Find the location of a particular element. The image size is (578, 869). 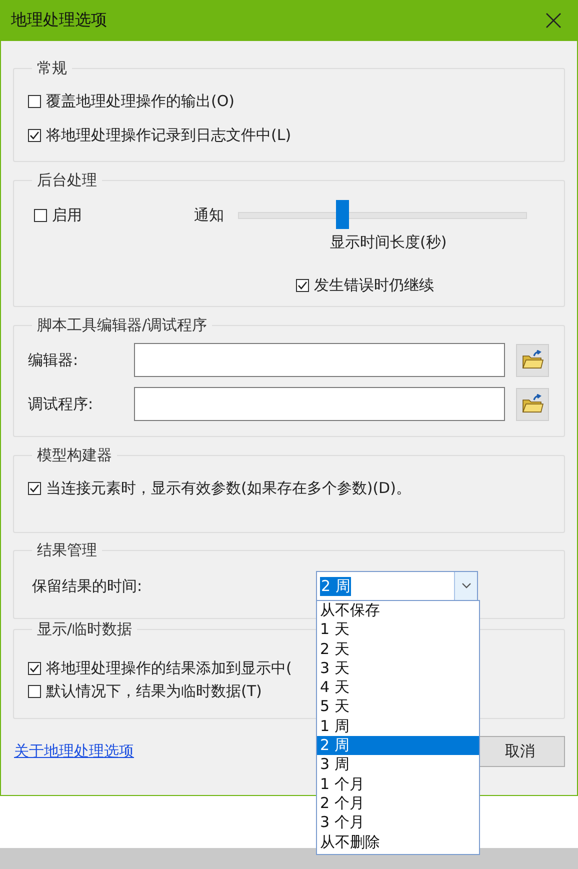

group-title: 模型构建器 is located at coordinates (74, 455).